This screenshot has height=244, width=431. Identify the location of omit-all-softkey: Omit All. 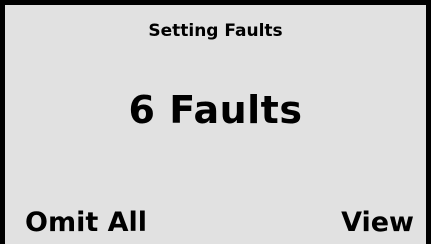
(86, 222).